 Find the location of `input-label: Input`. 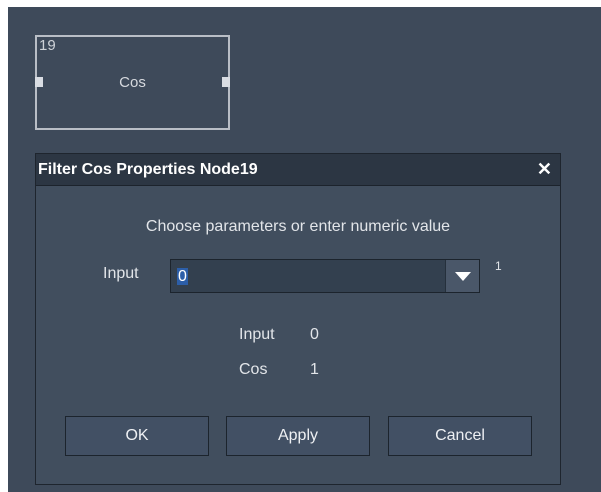

input-label: Input is located at coordinates (121, 273).